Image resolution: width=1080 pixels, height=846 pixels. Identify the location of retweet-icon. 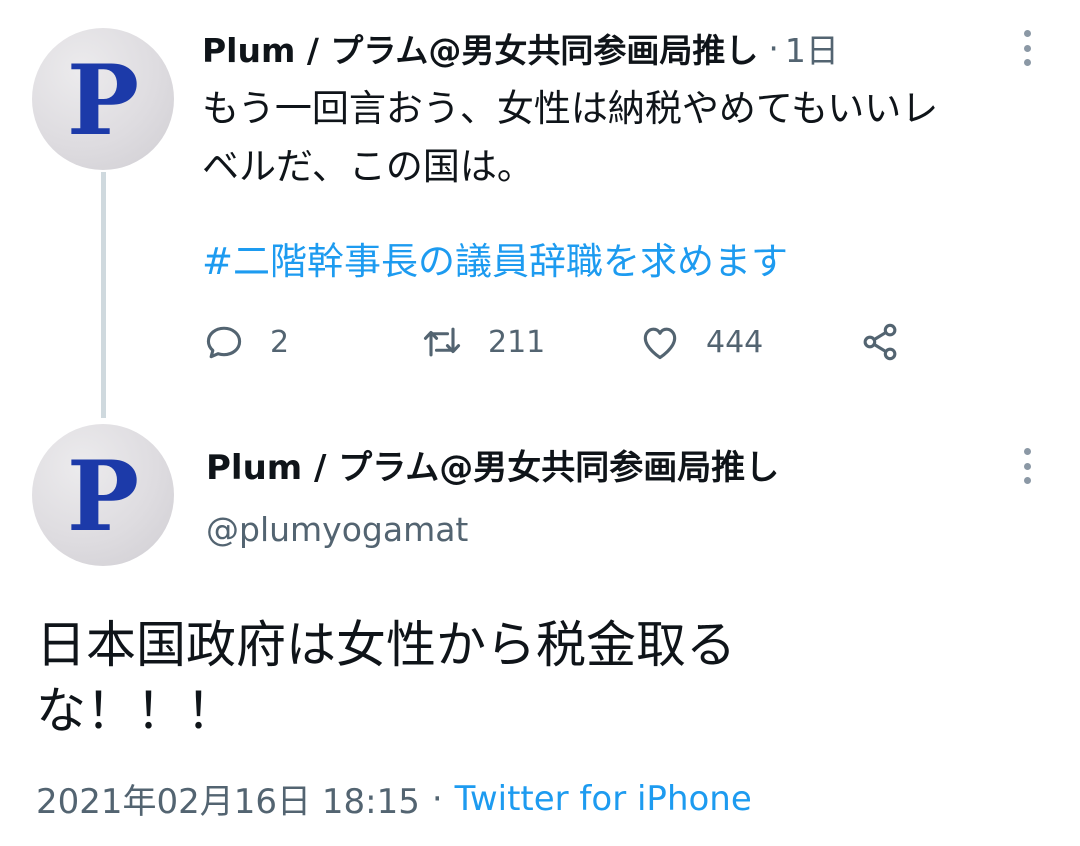
(442, 342).